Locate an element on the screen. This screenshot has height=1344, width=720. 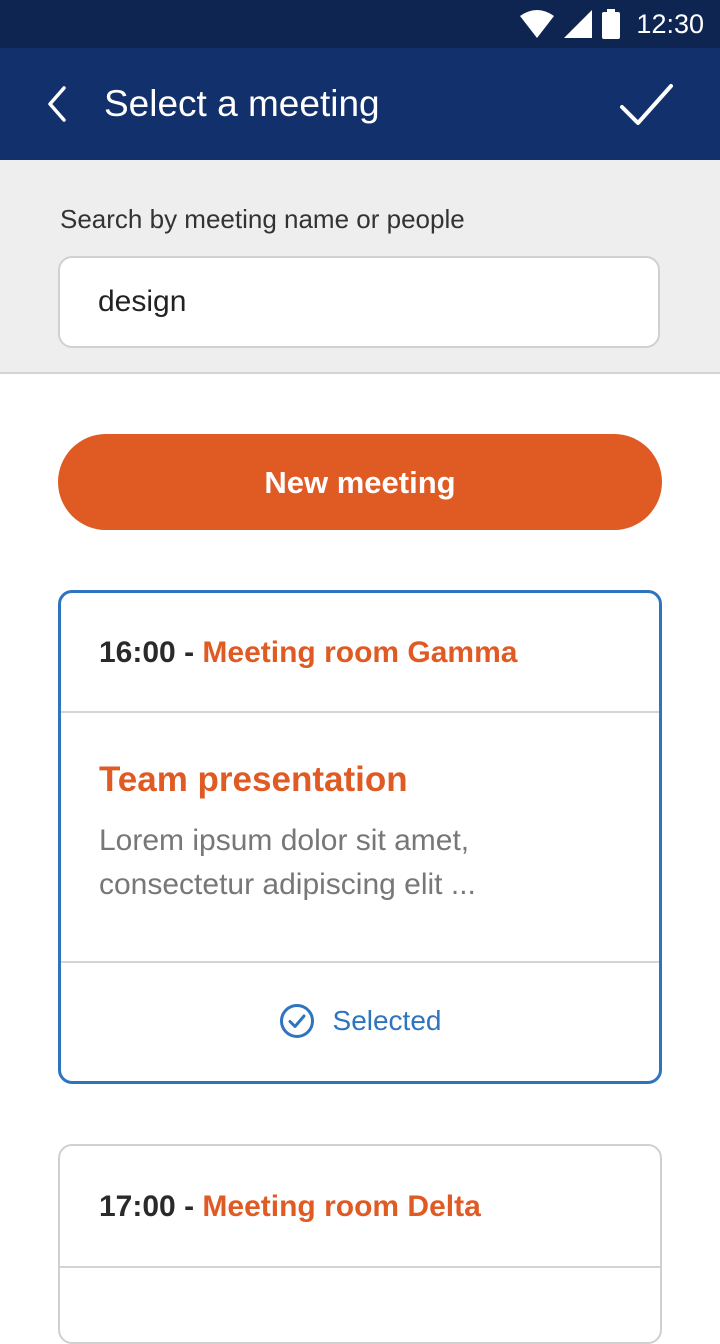
search-input is located at coordinates (359, 302).